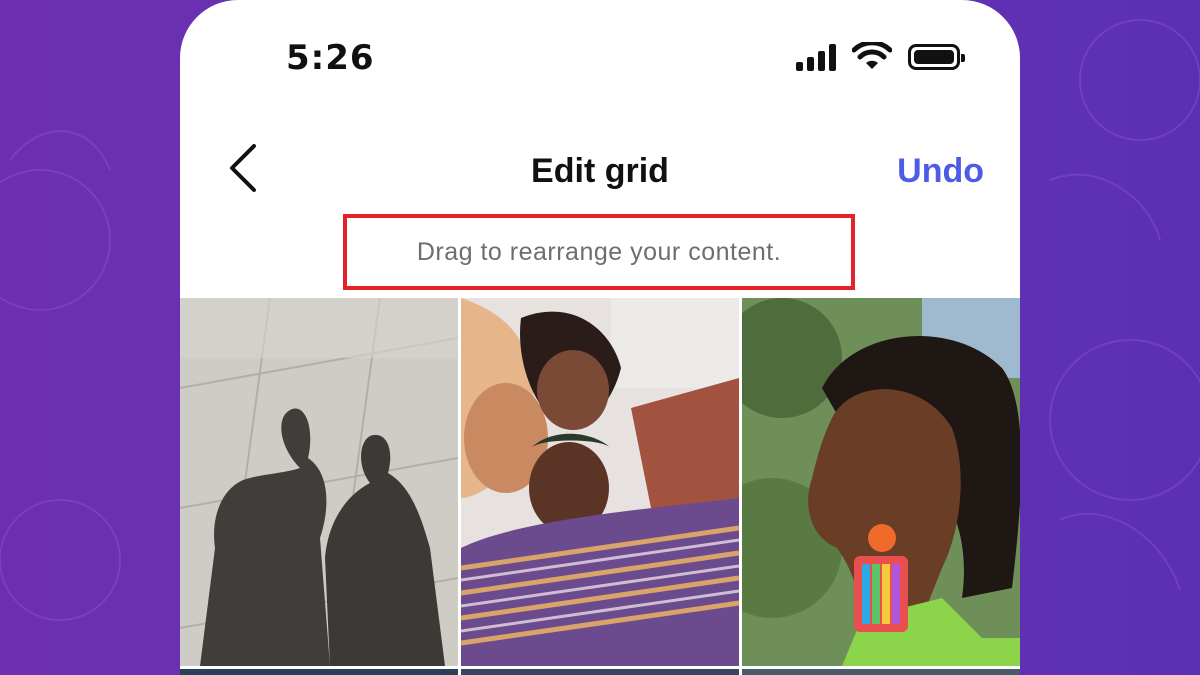 Image resolution: width=1200 pixels, height=675 pixels. Describe the element at coordinates (816, 57) in the screenshot. I see `cellular-signal-icon` at that location.